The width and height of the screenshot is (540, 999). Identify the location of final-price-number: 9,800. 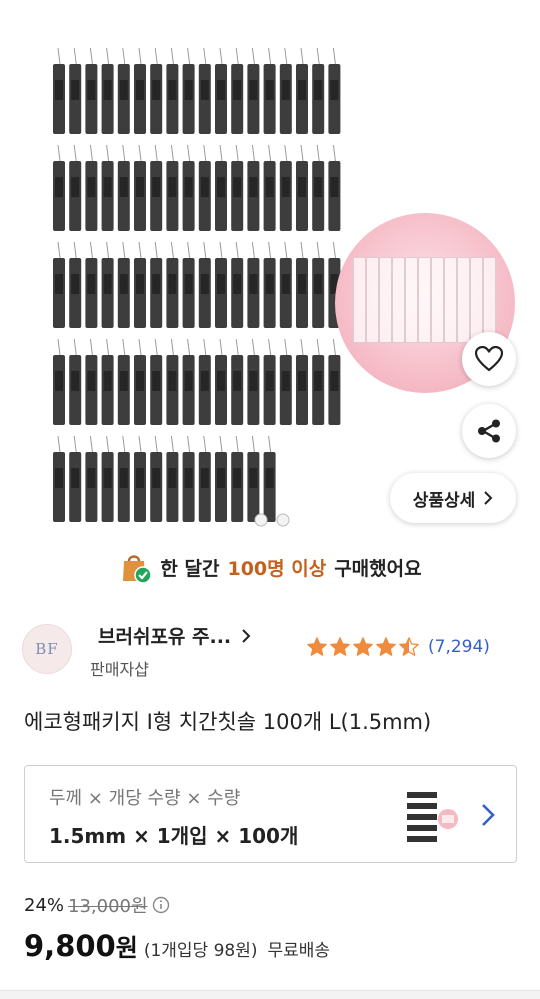
(70, 946).